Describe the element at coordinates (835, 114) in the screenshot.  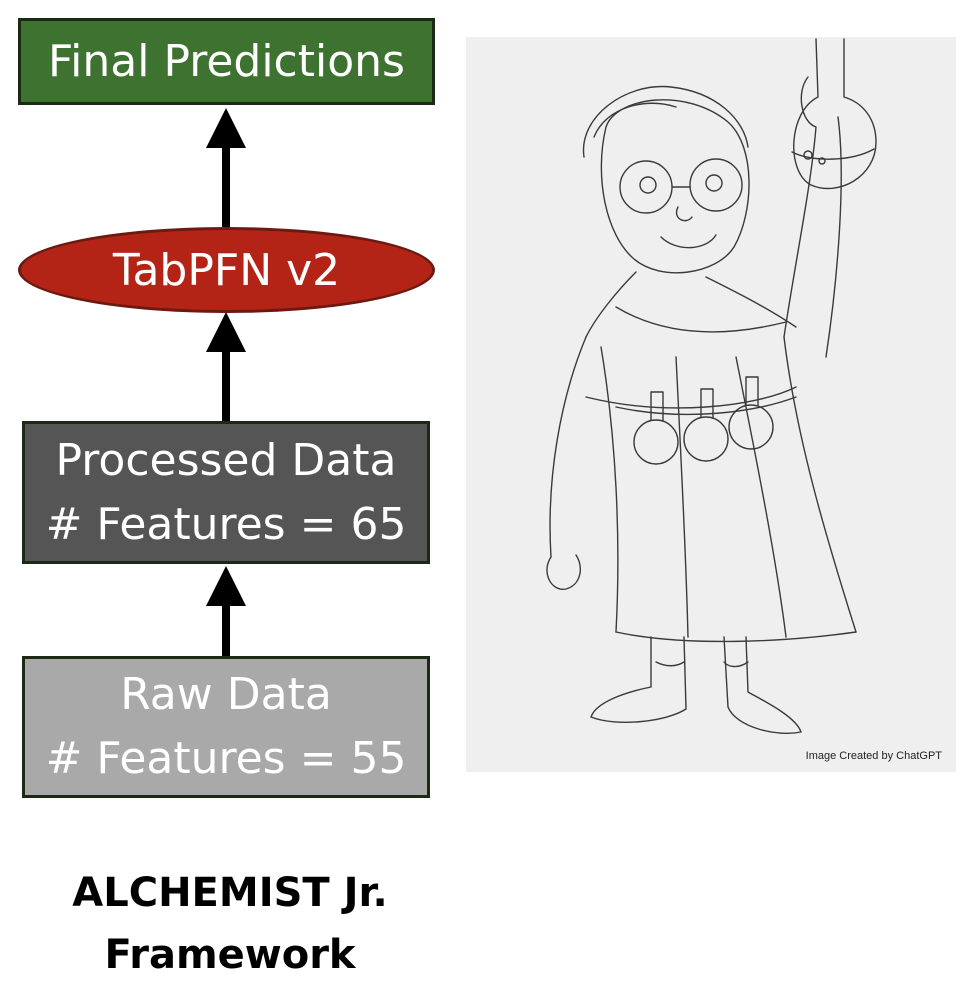
I see `raised-flask` at that location.